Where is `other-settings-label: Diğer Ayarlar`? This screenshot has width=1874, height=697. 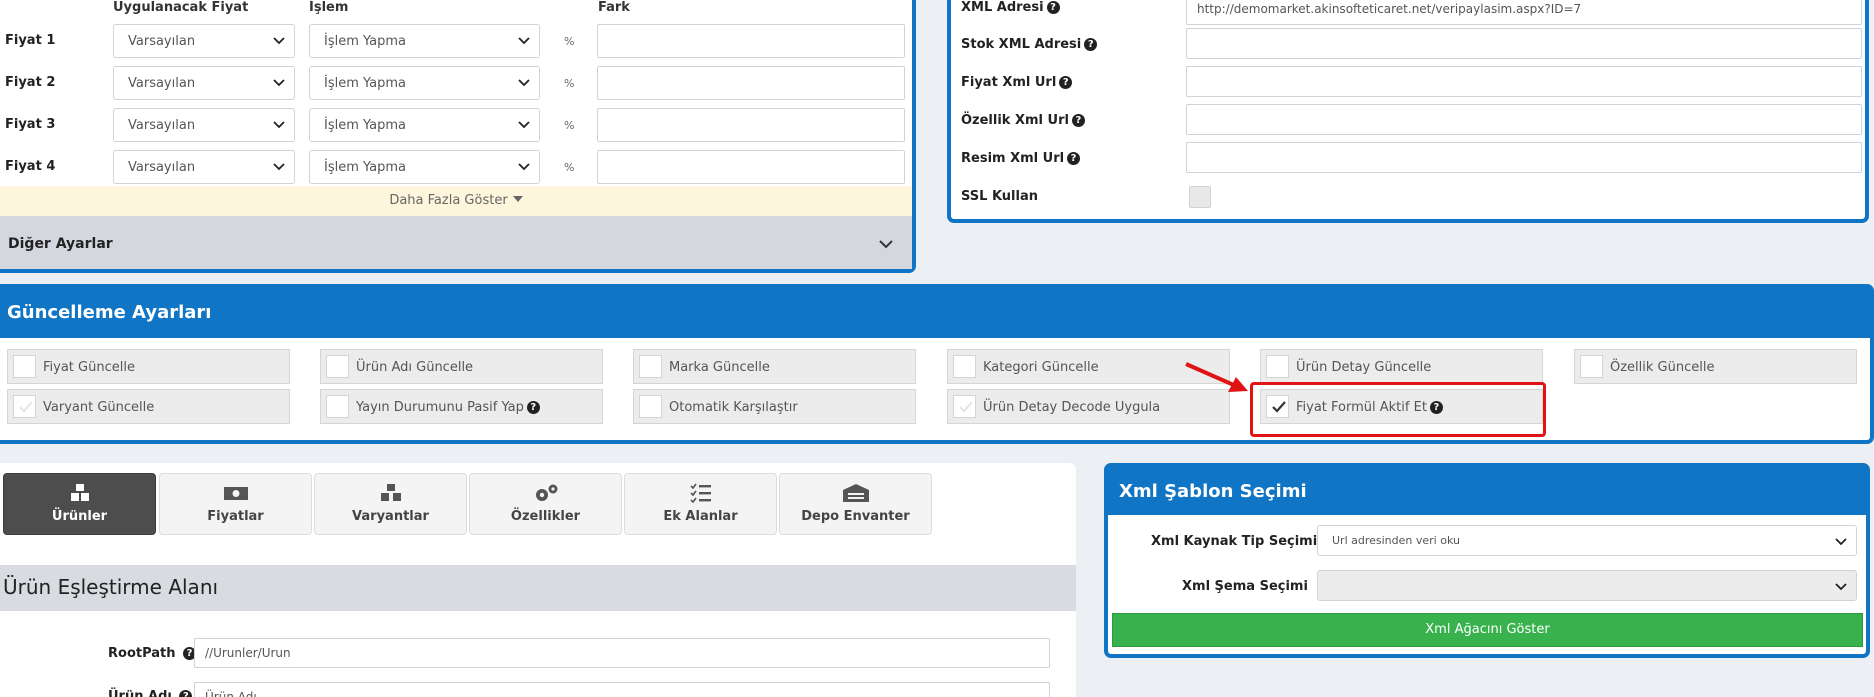
other-settings-label: Diğer Ayarlar is located at coordinates (60, 244).